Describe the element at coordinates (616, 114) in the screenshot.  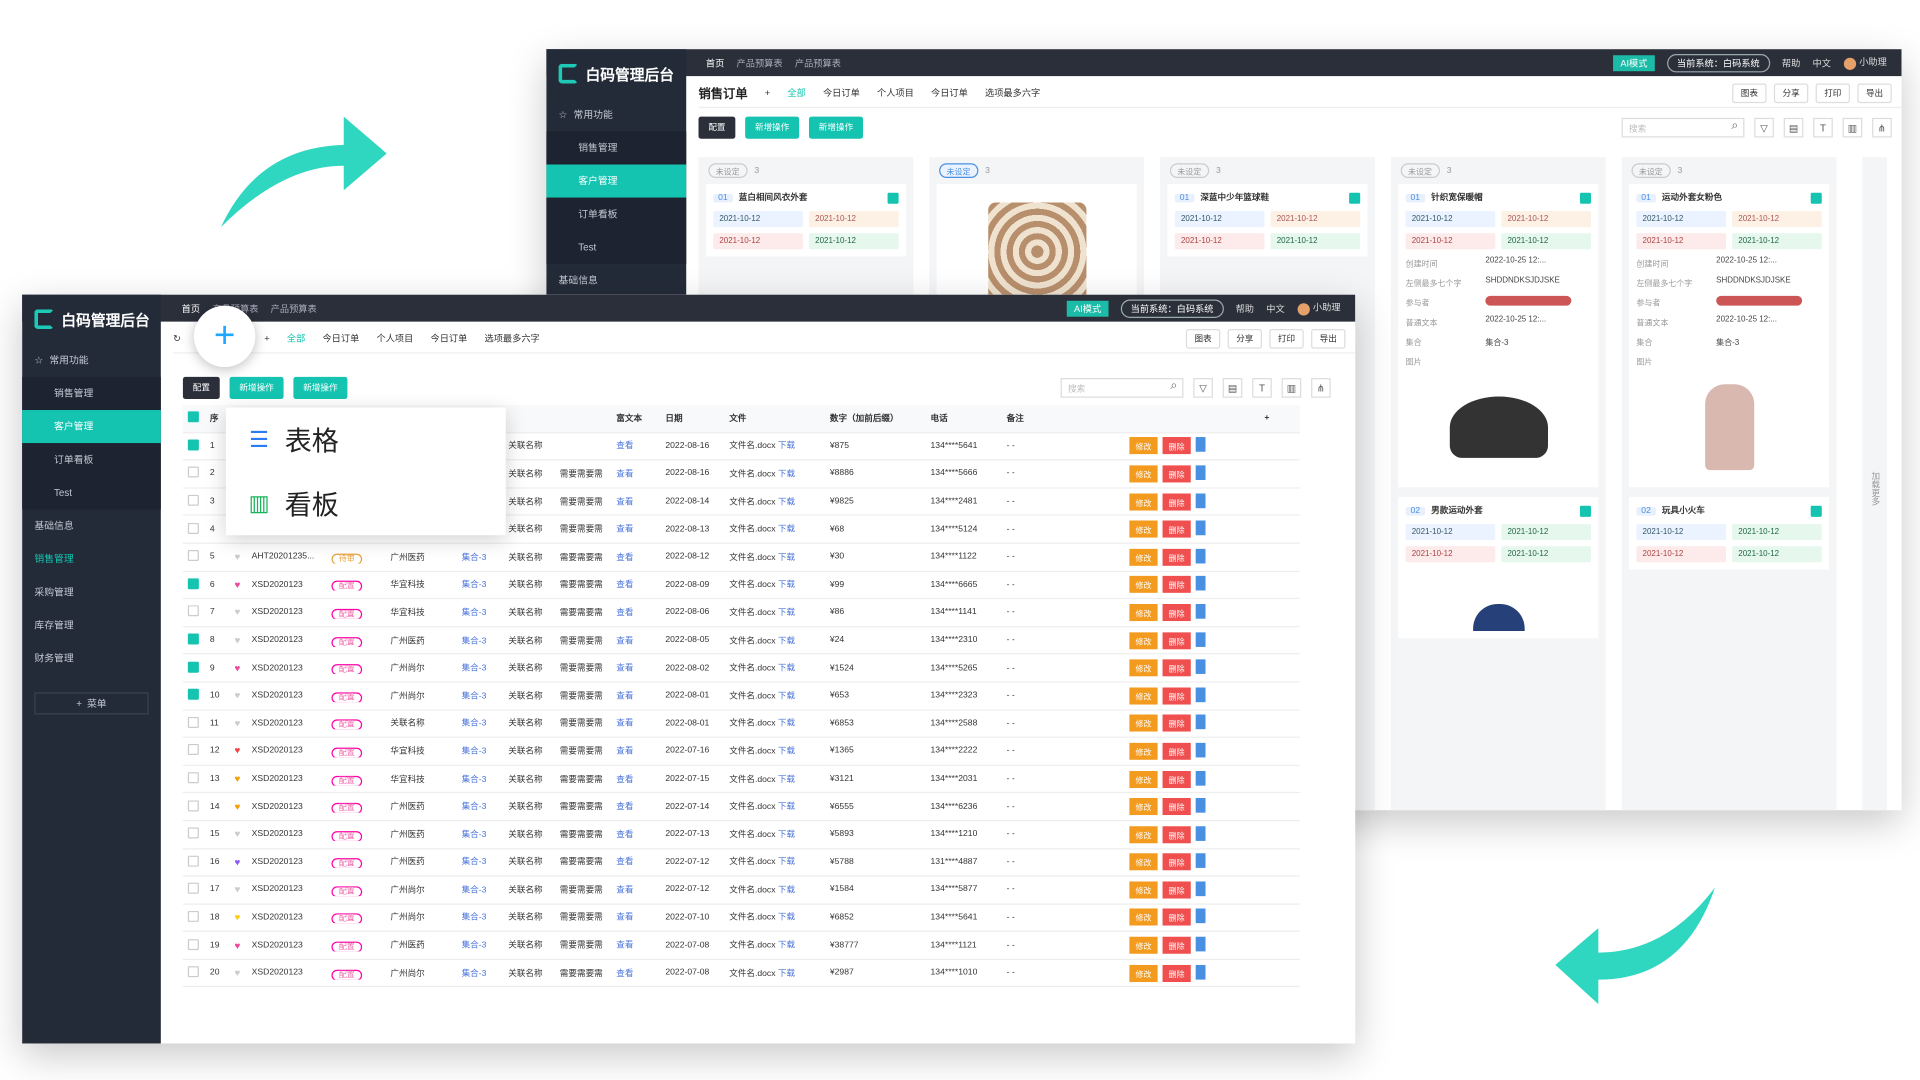
I see `sidebar-group-common: ☆ 常用功能` at that location.